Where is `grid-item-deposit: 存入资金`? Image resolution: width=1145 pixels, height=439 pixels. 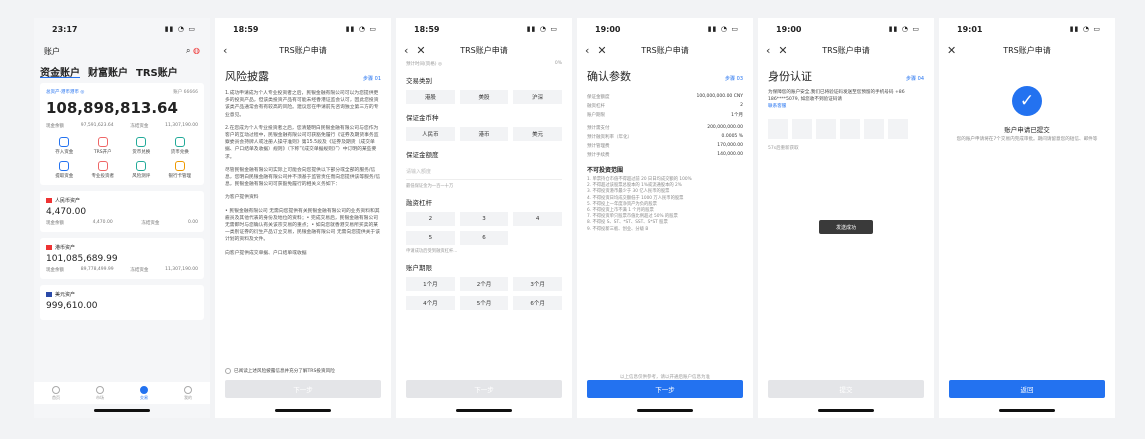 grid-item-deposit: 存入资金 is located at coordinates (64, 146).